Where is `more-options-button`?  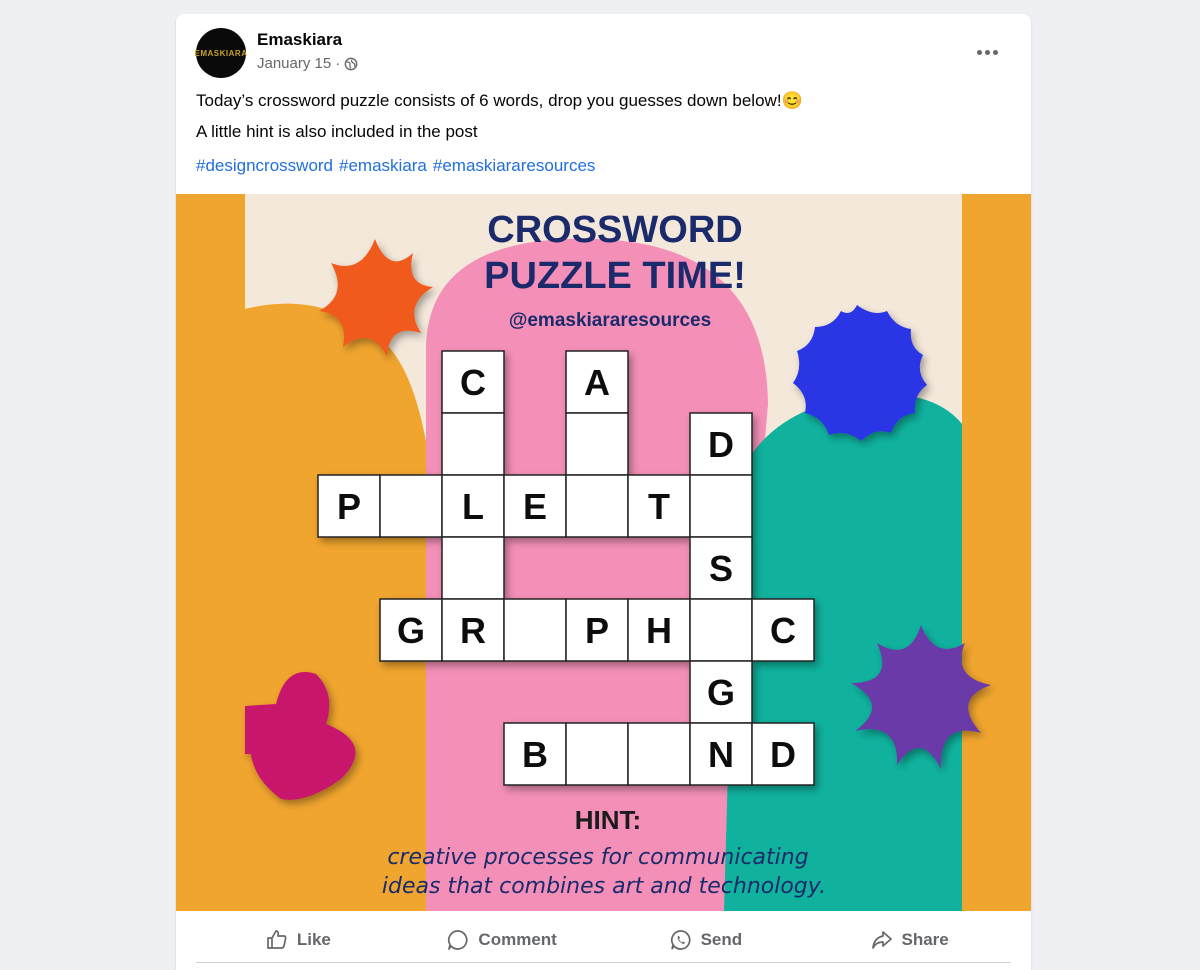 more-options-button is located at coordinates (987, 52).